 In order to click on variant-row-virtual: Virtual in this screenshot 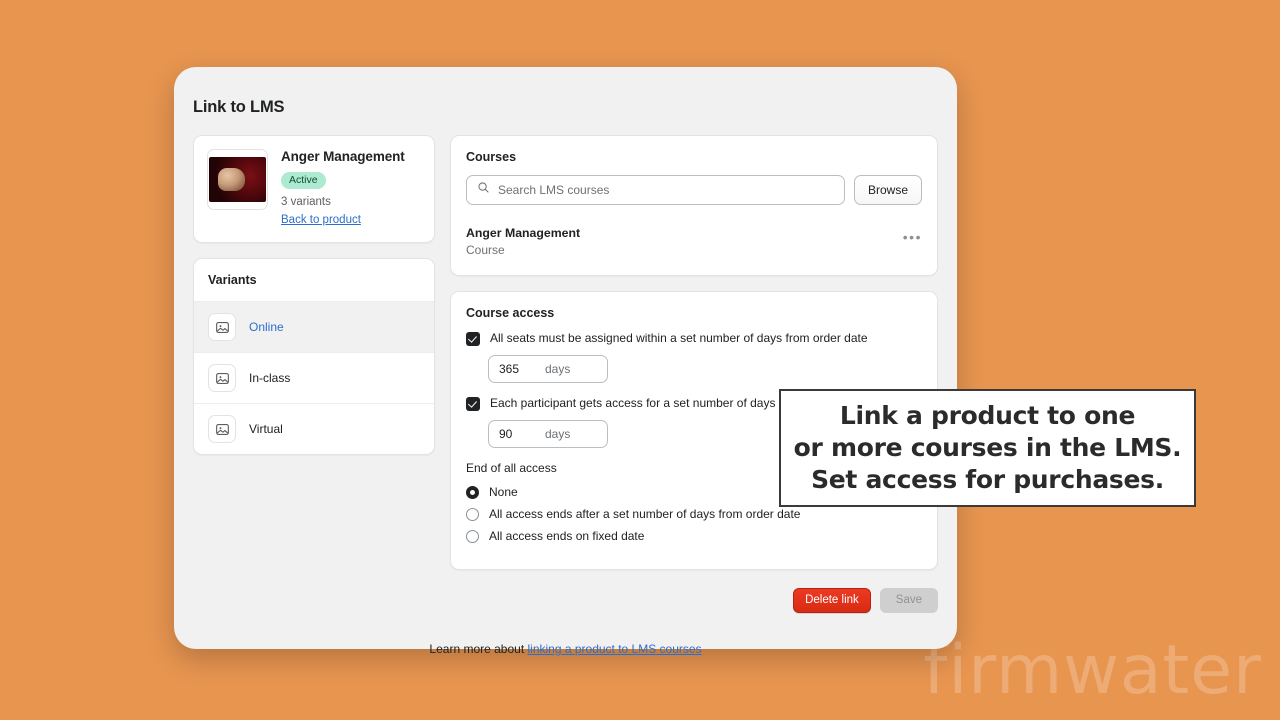, I will do `click(314, 428)`.